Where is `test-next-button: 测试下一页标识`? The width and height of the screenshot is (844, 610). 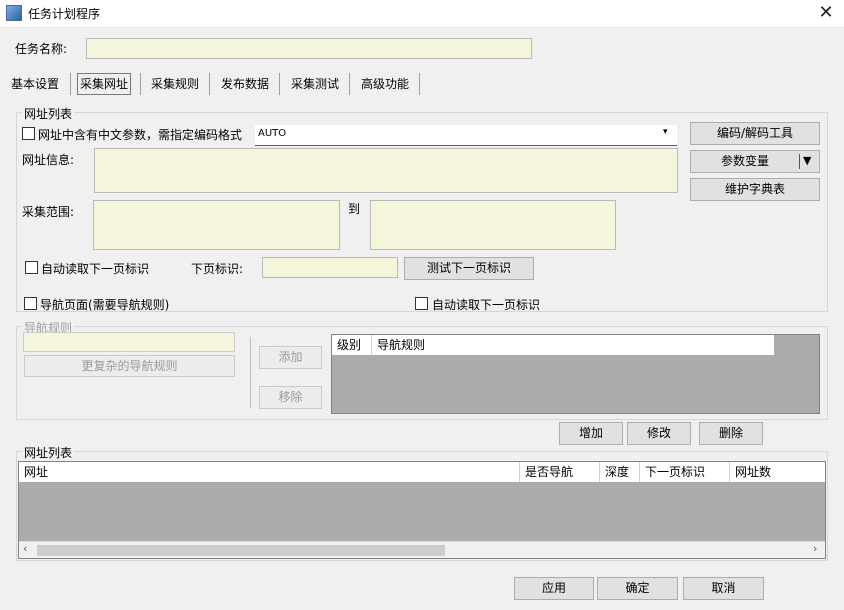
test-next-button: 测试下一页标识 is located at coordinates (469, 268).